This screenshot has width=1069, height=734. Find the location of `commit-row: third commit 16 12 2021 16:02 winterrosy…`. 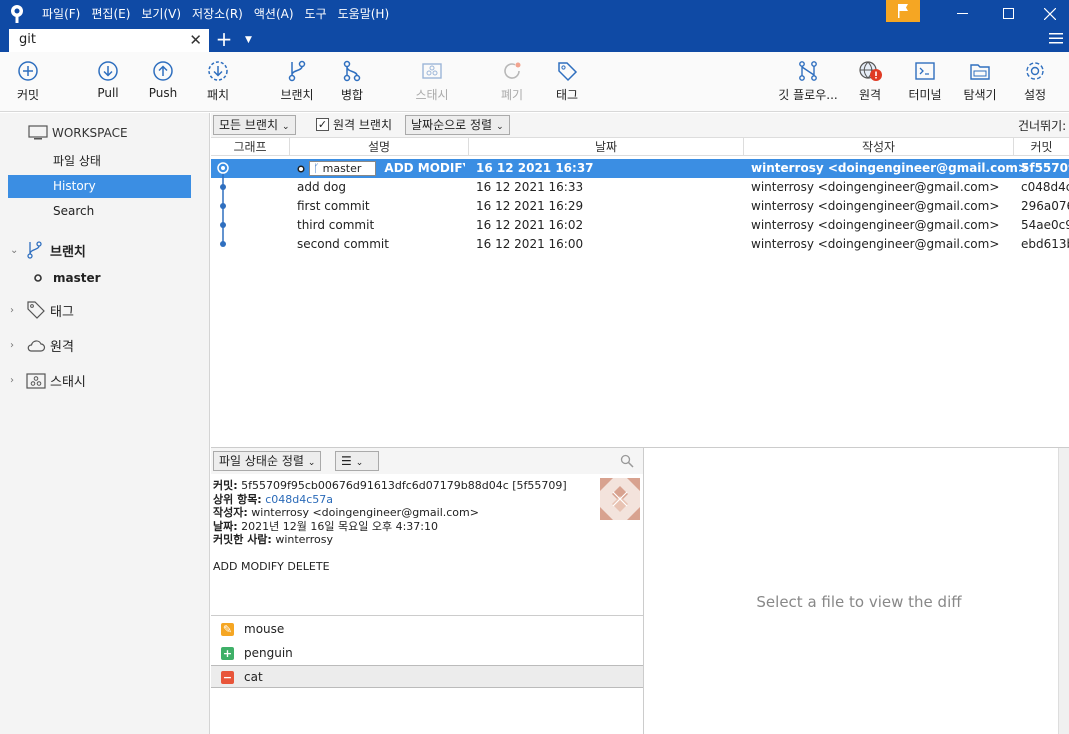

commit-row: third commit 16 12 2021 16:02 winterrosy… is located at coordinates (640, 225).